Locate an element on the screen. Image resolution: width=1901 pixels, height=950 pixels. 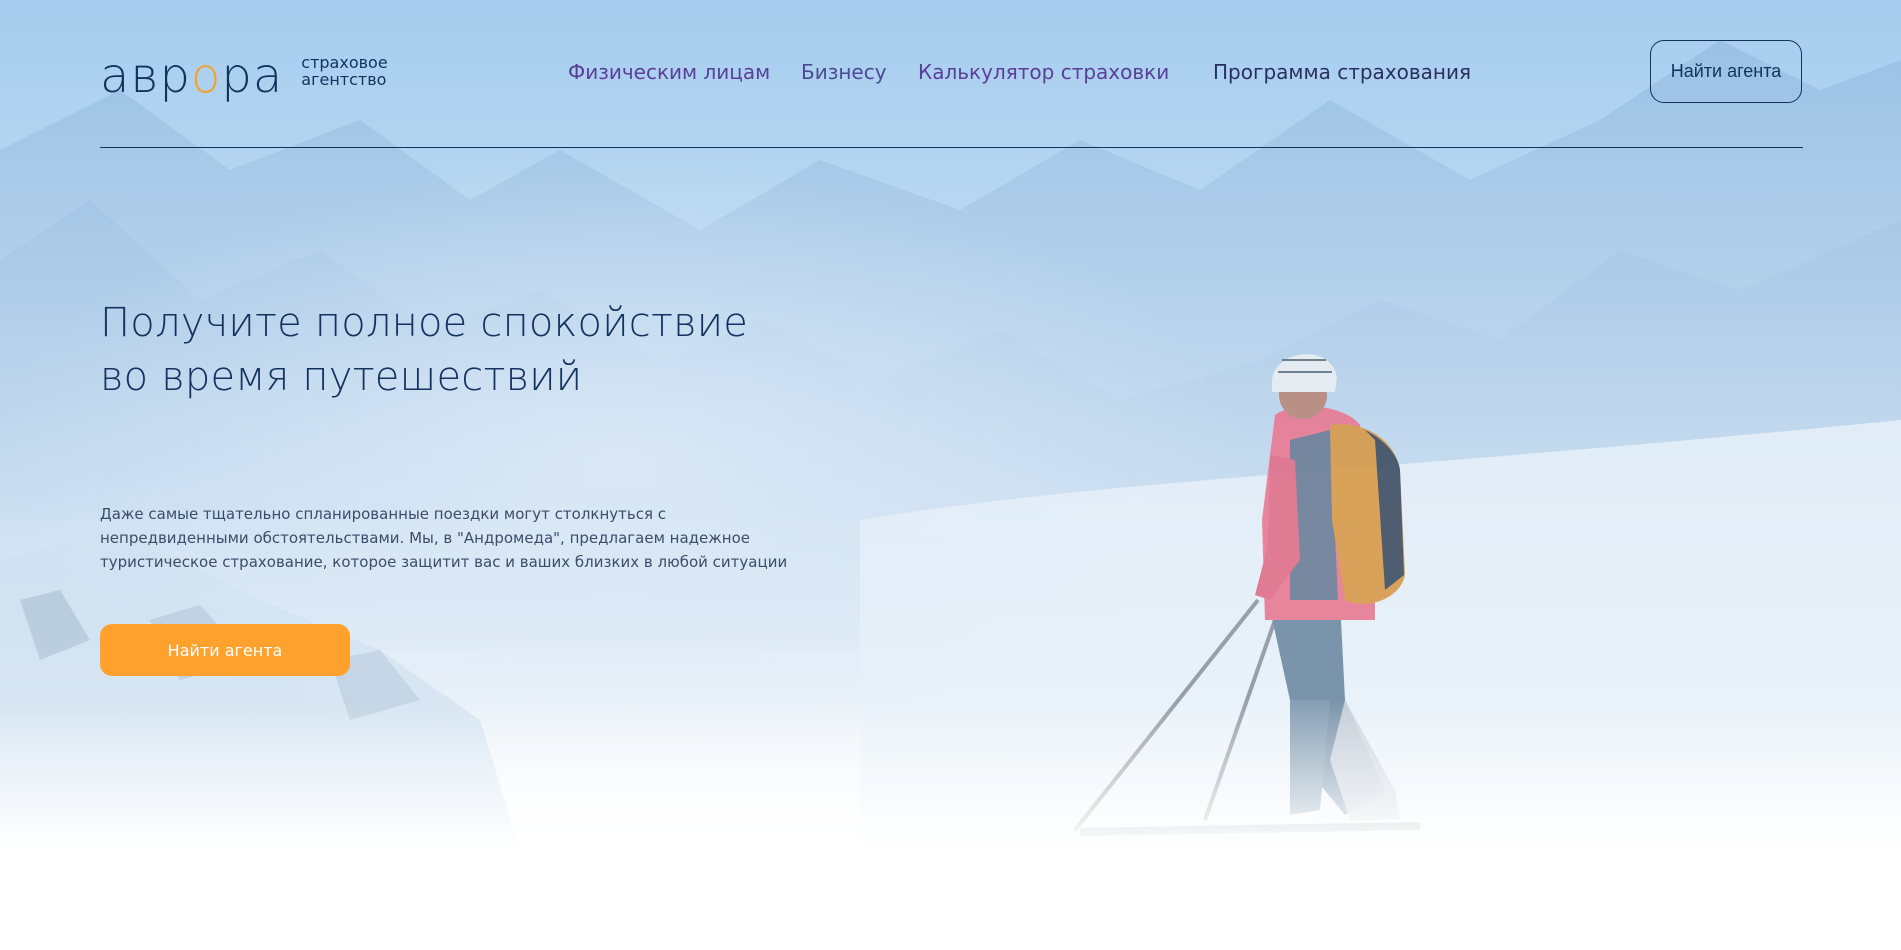
nav-item-insurance-calculator: Калькулятор страховки is located at coordinates (1043, 72).